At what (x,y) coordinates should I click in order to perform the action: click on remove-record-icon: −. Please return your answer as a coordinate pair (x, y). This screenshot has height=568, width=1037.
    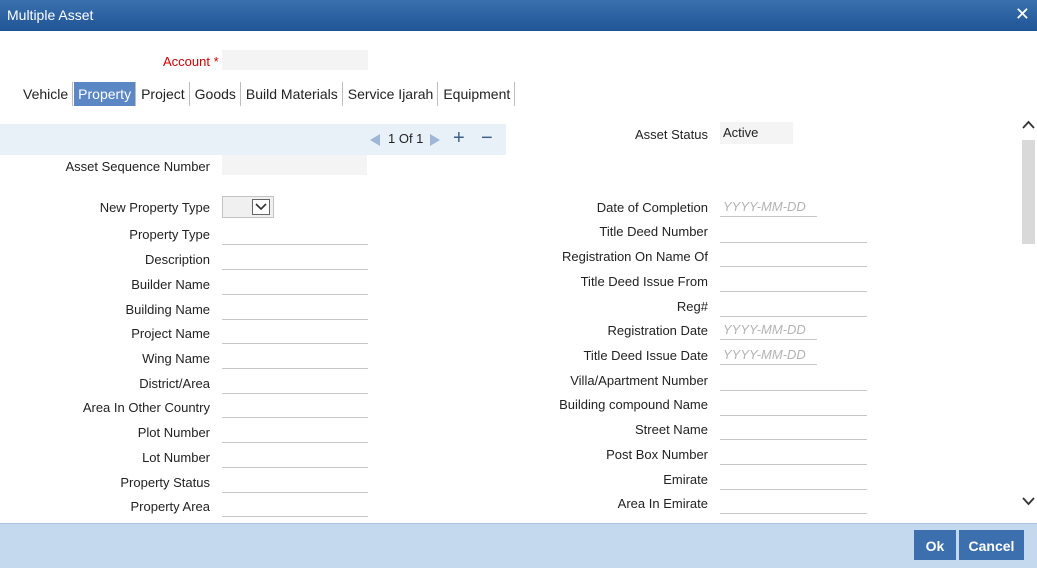
    Looking at the image, I should click on (487, 138).